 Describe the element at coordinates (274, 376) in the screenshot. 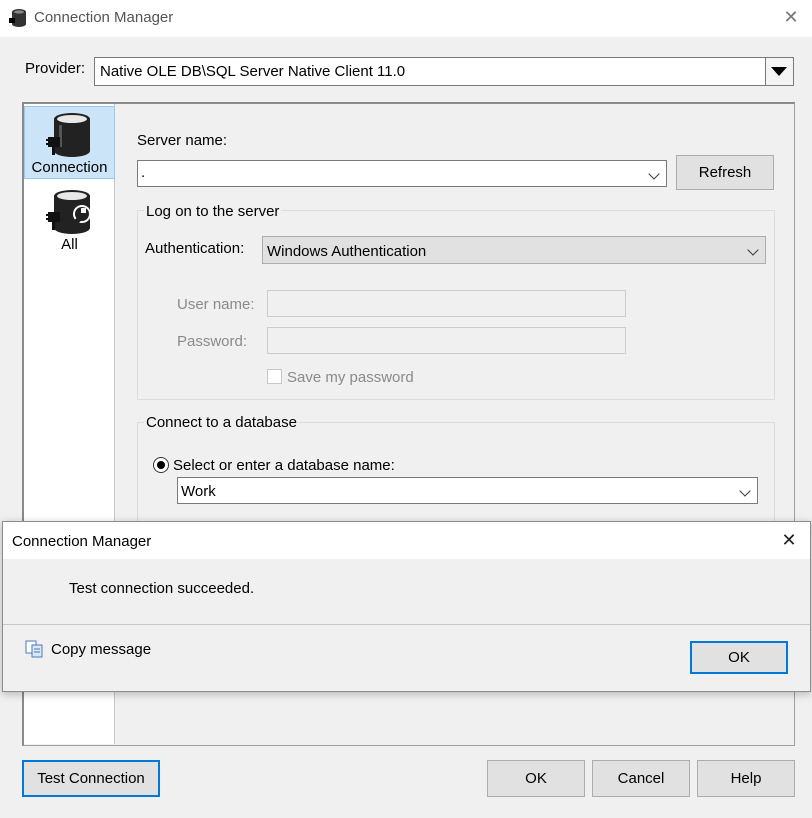

I see `save-password-checkbox` at that location.